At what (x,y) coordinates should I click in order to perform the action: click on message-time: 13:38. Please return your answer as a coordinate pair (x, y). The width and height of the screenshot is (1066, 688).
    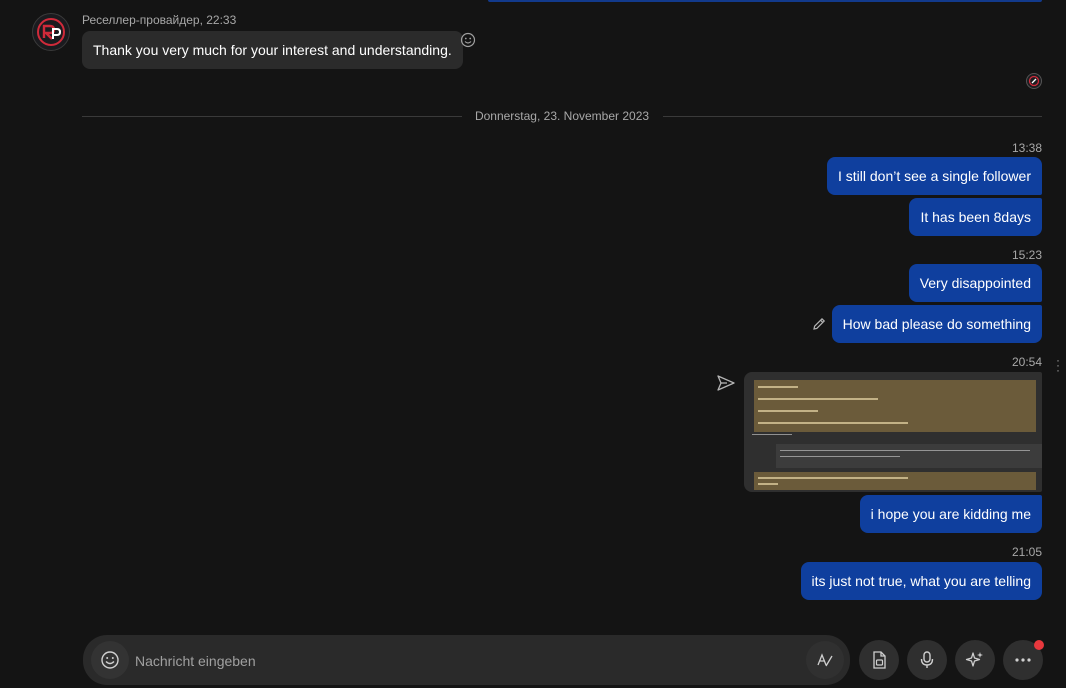
    Looking at the image, I should click on (1026, 148).